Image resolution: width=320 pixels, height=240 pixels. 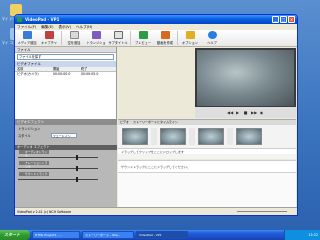 I want to click on toolbar-label: オプション, so click(x=190, y=43).